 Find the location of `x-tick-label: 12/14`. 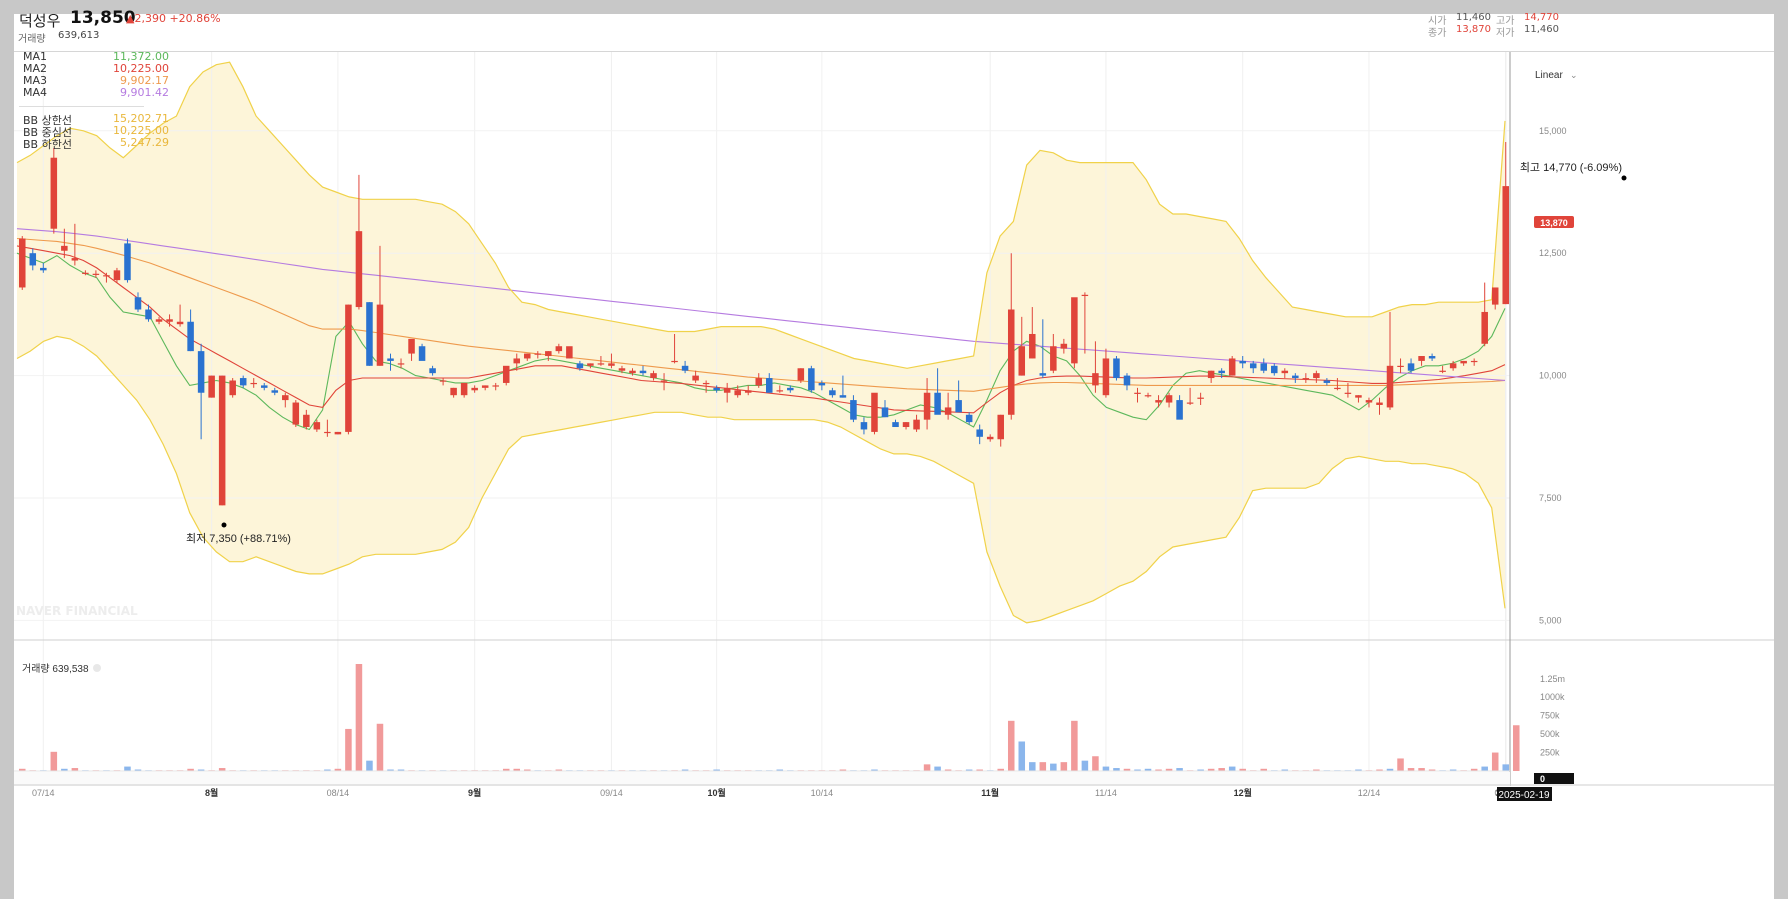

x-tick-label: 12/14 is located at coordinates (1369, 793).